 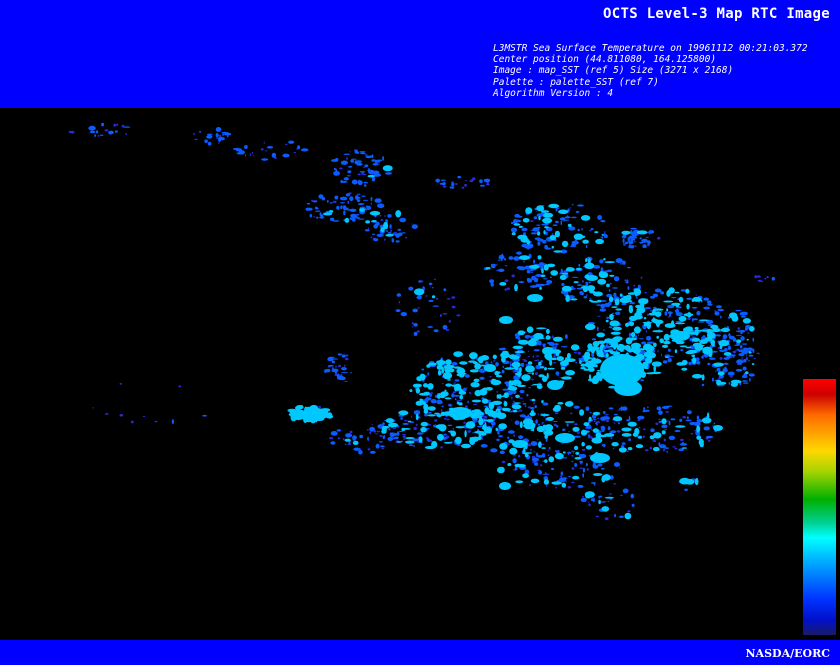 I want to click on metadata-line-palette: Palette : palette_SST (ref 7), so click(x=576, y=82).